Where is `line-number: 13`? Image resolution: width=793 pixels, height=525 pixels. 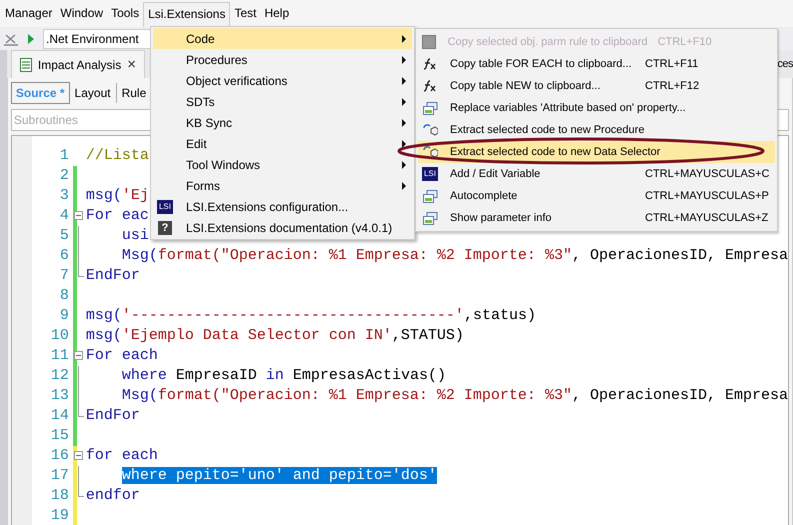 line-number: 13 is located at coordinates (60, 396).